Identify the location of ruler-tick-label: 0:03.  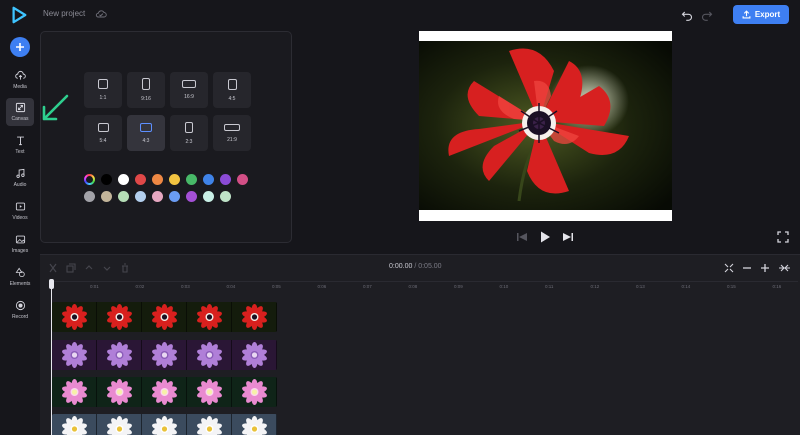
(185, 286).